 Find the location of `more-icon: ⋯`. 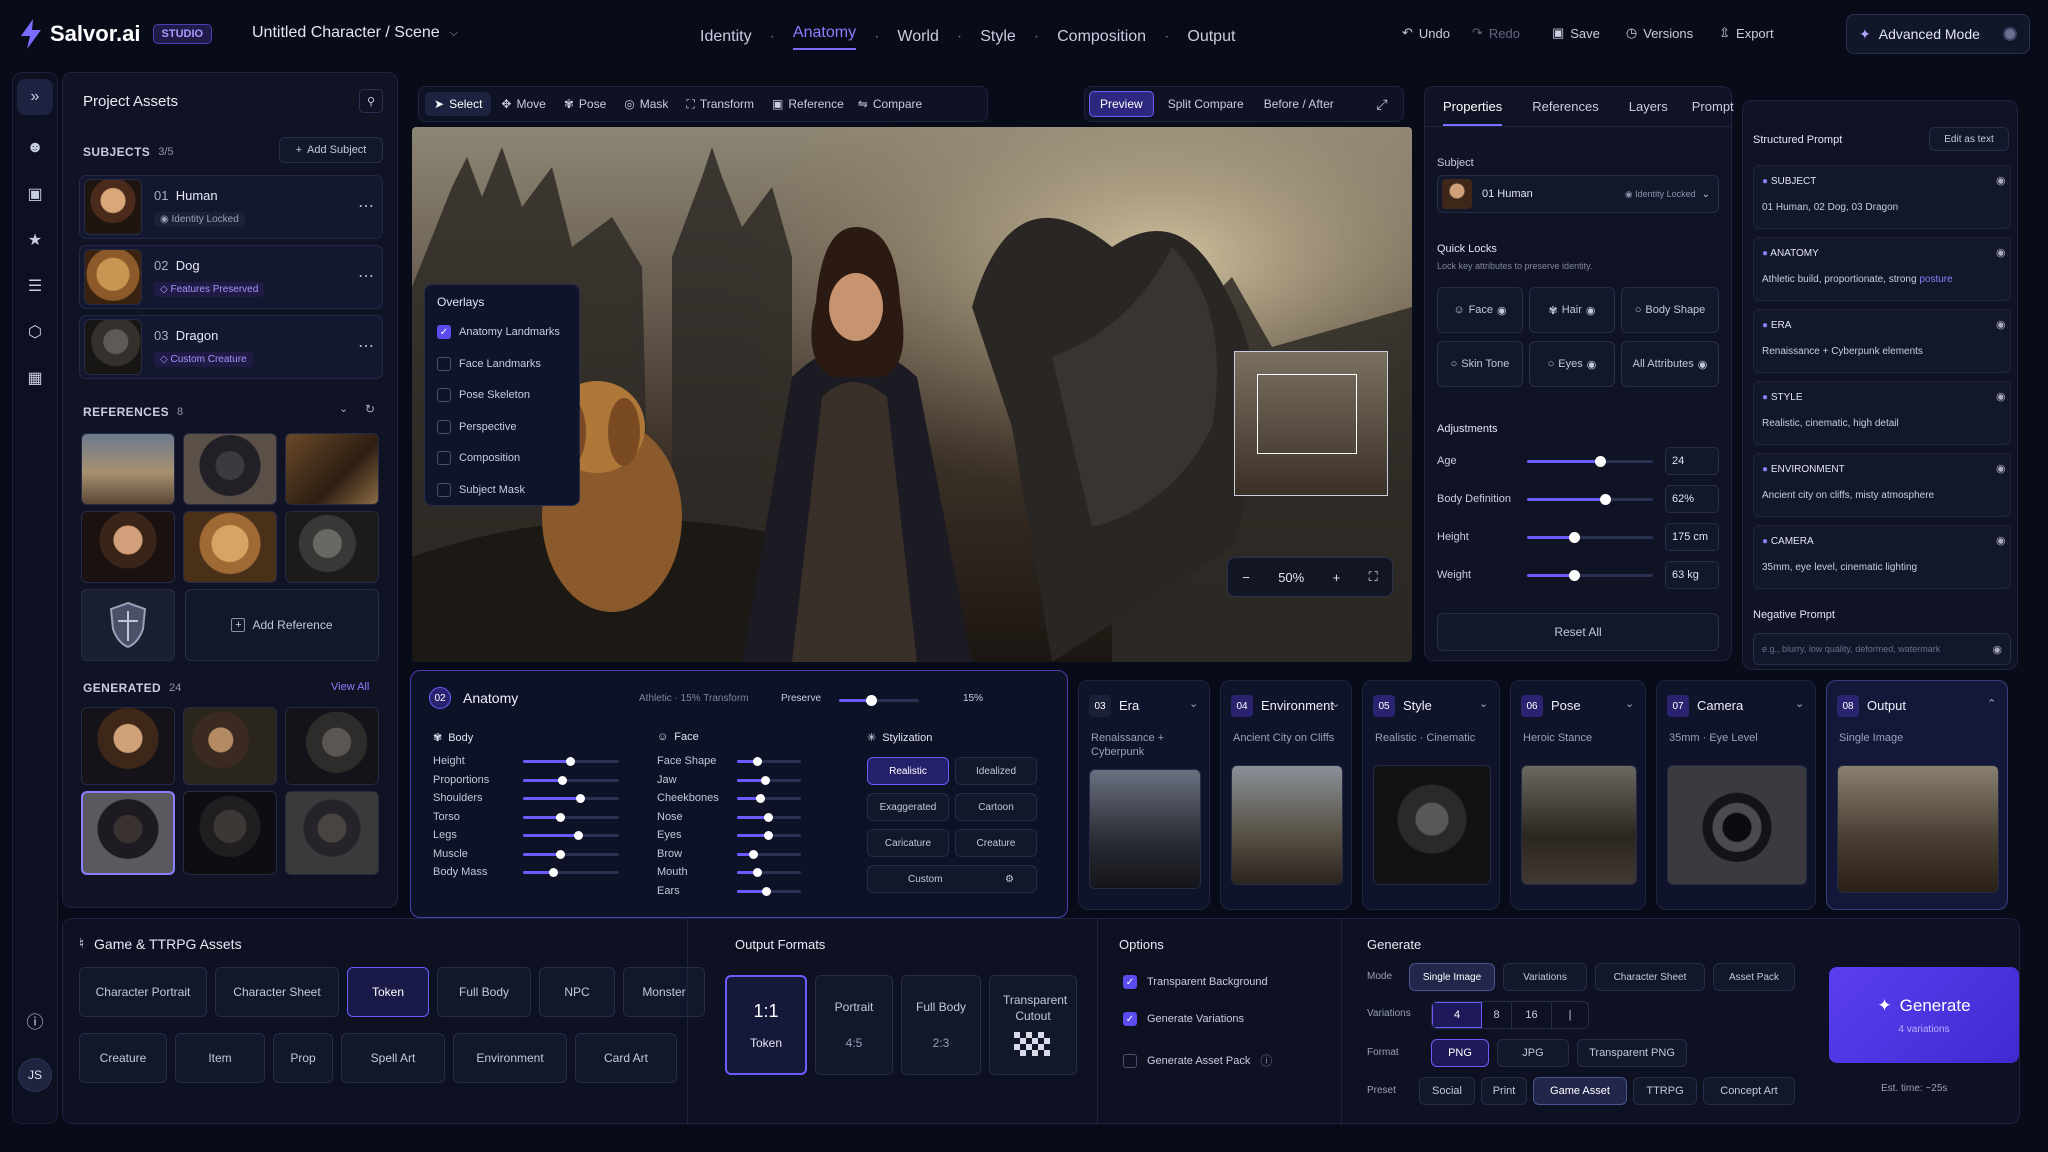

more-icon: ⋯ is located at coordinates (366, 206).